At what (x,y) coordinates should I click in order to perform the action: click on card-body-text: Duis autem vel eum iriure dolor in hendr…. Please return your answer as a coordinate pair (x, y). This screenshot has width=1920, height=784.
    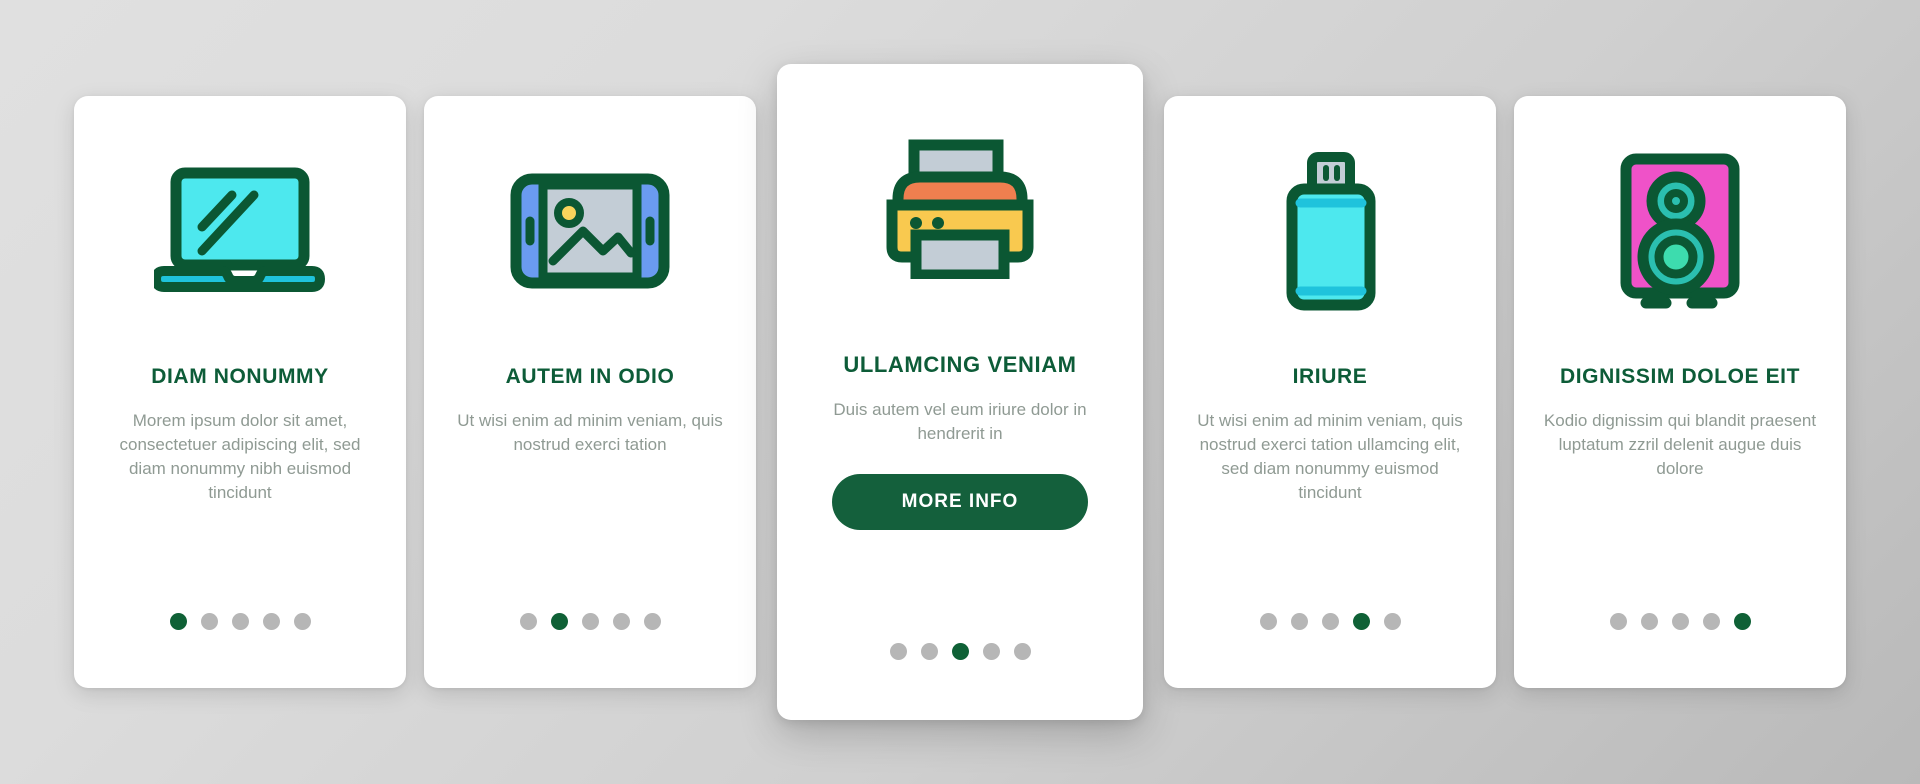
    Looking at the image, I should click on (960, 422).